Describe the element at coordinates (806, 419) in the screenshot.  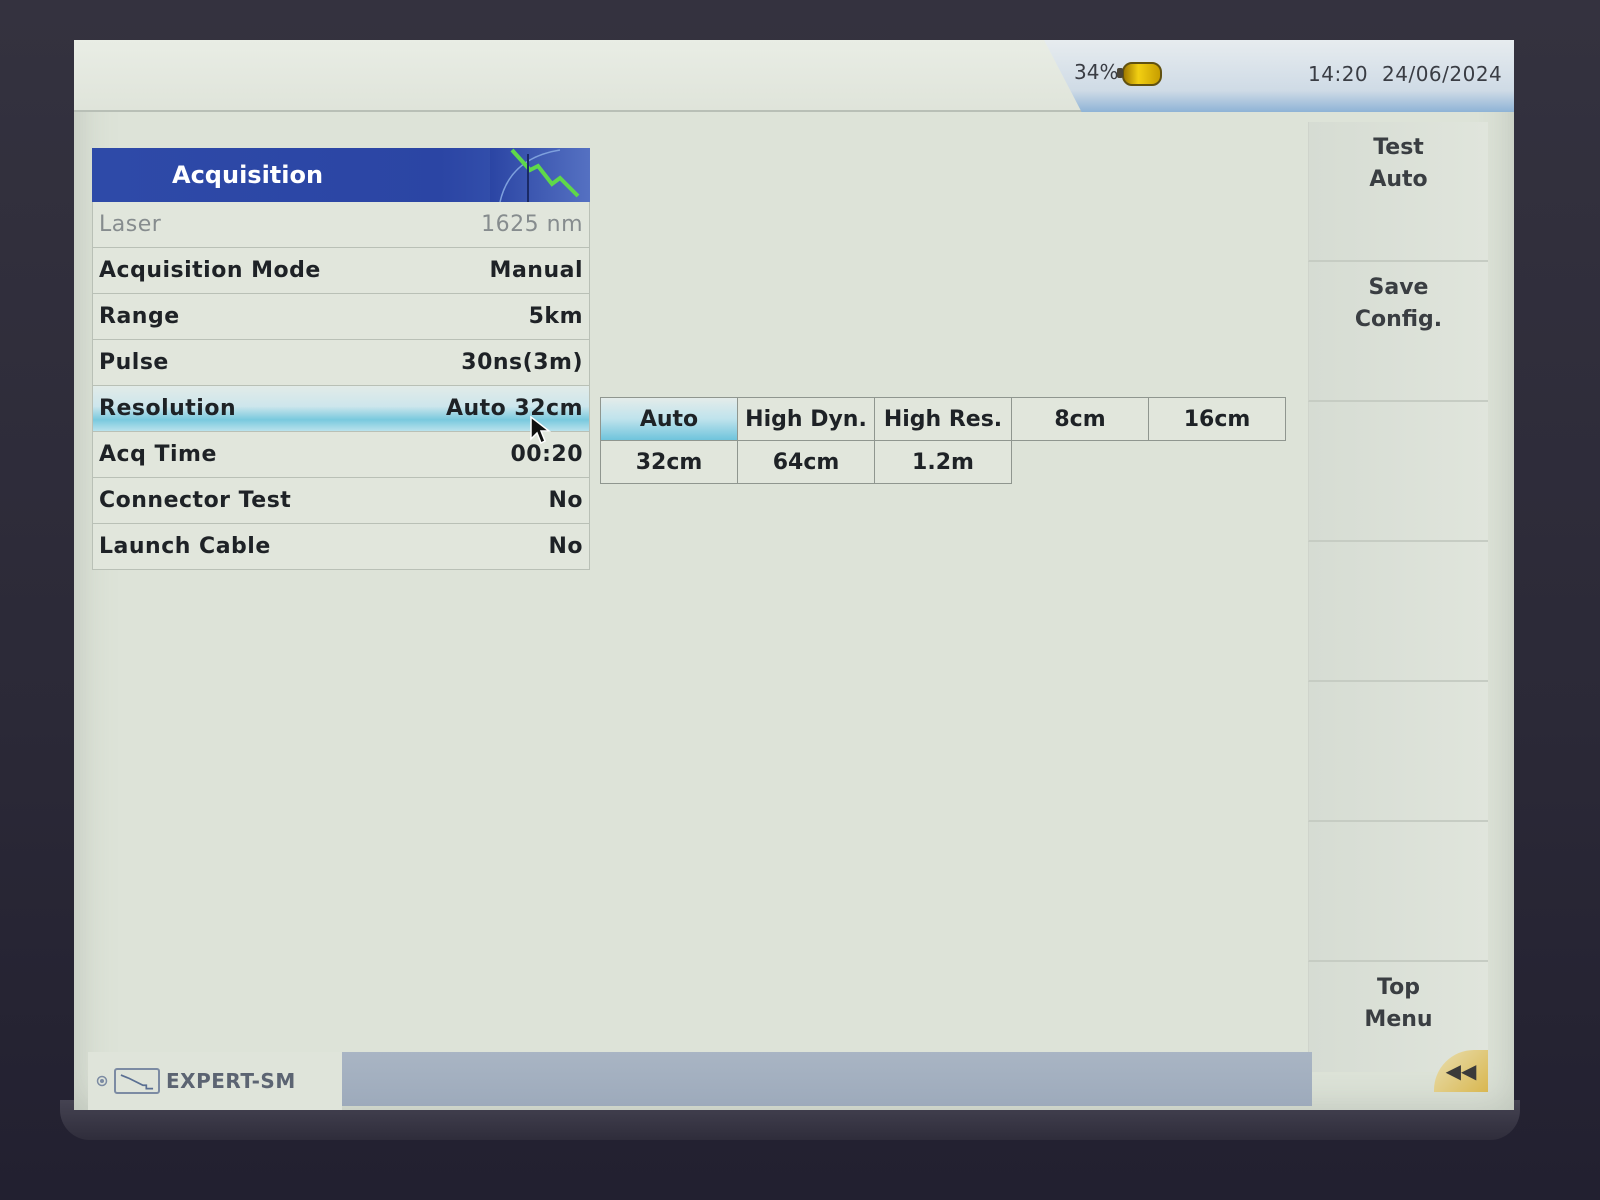
I see `option-high-dyn: High Dyn.` at that location.